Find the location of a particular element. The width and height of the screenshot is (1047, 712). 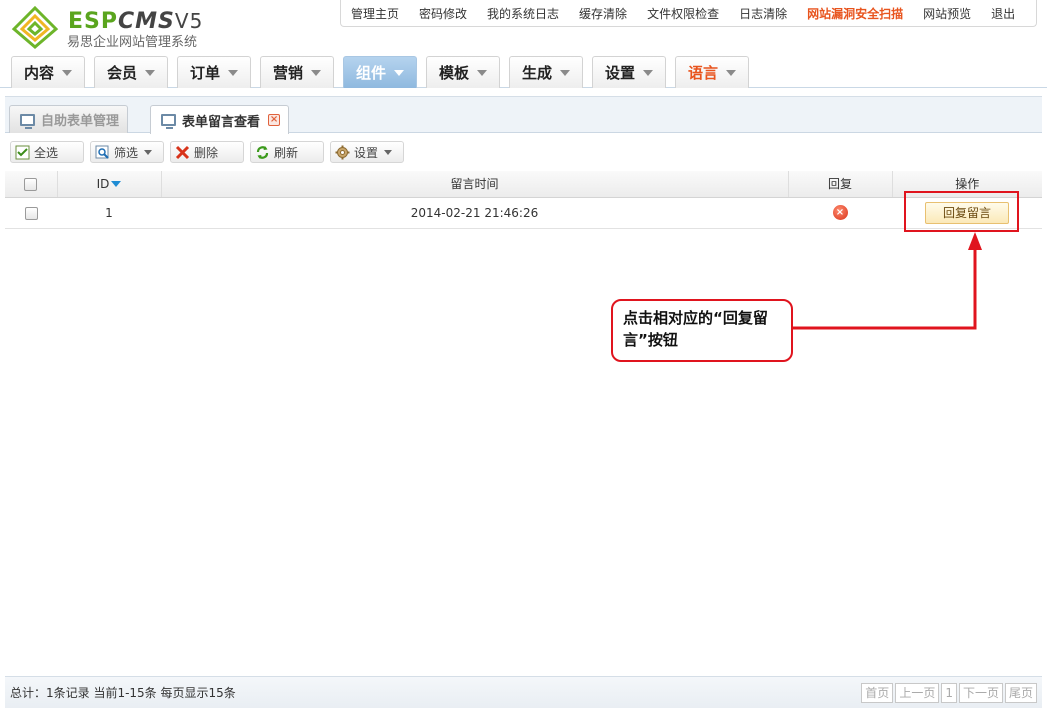

toolbar: 全选 筛选 删除 刷新 设置 is located at coordinates (523, 153).